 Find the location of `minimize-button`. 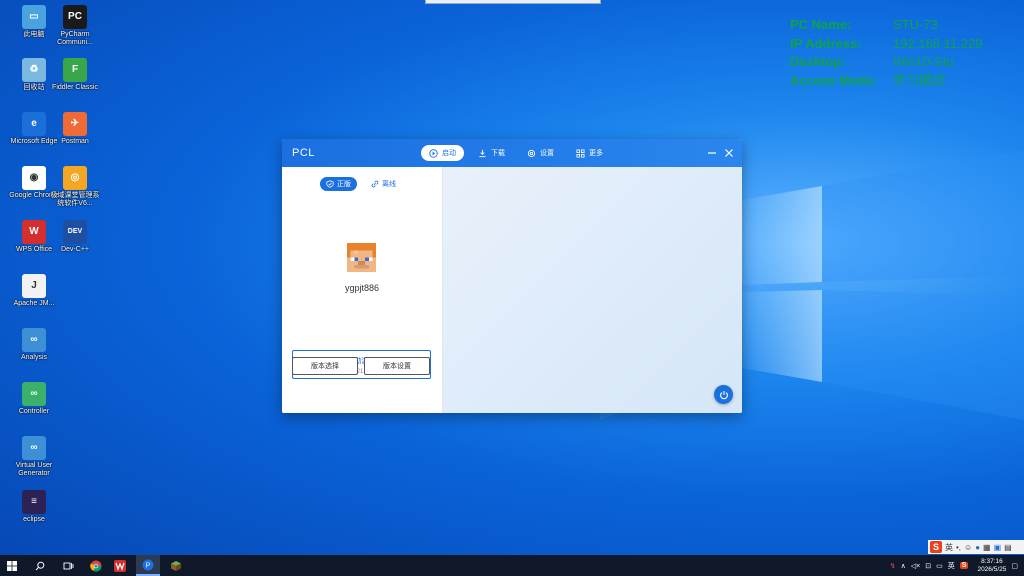

minimize-button is located at coordinates (712, 153).